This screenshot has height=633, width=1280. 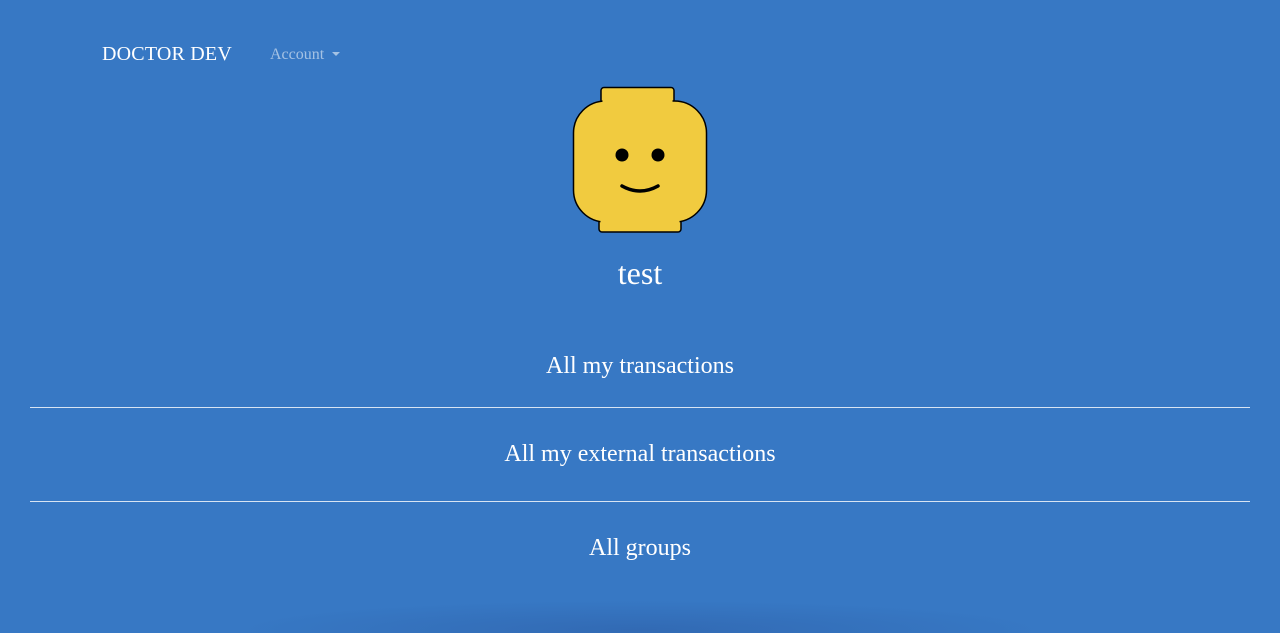 What do you see at coordinates (640, 363) in the screenshot?
I see `menu-item-all-transactions: All my transactions` at bounding box center [640, 363].